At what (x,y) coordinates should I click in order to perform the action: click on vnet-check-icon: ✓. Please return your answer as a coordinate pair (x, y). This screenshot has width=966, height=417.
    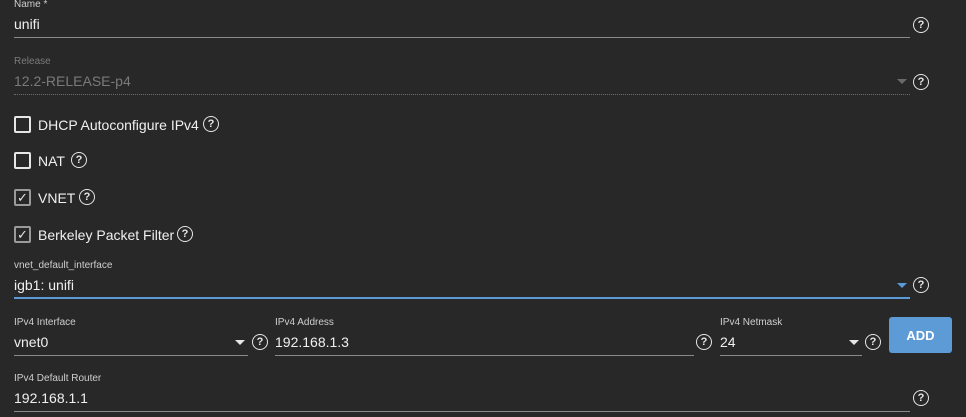
    Looking at the image, I should click on (22, 197).